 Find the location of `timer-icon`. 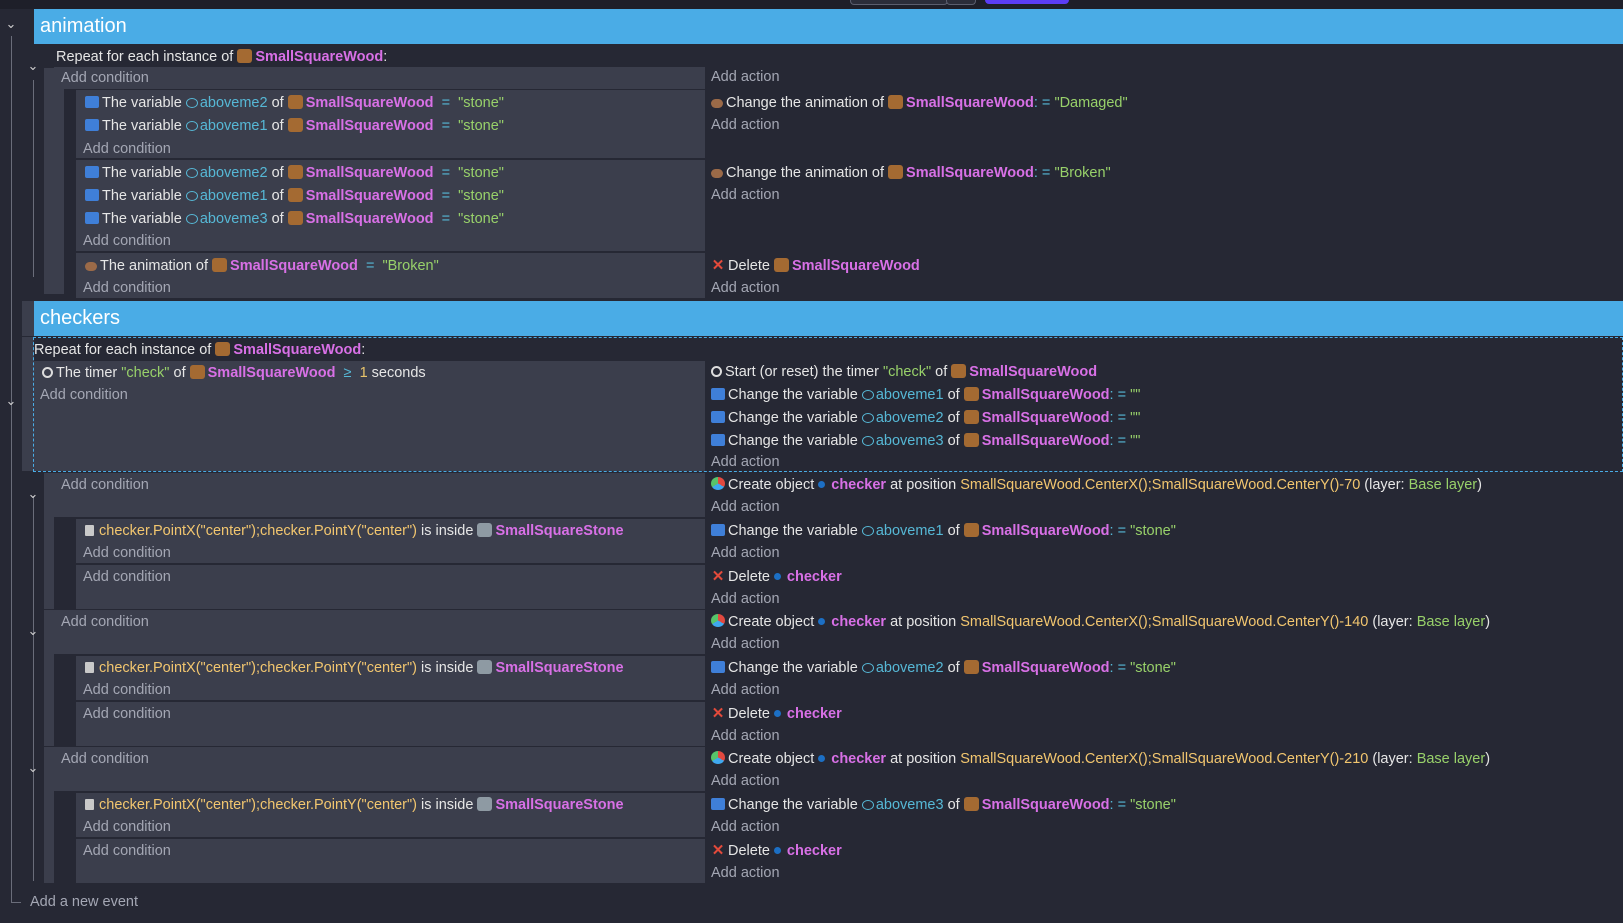

timer-icon is located at coordinates (47, 372).